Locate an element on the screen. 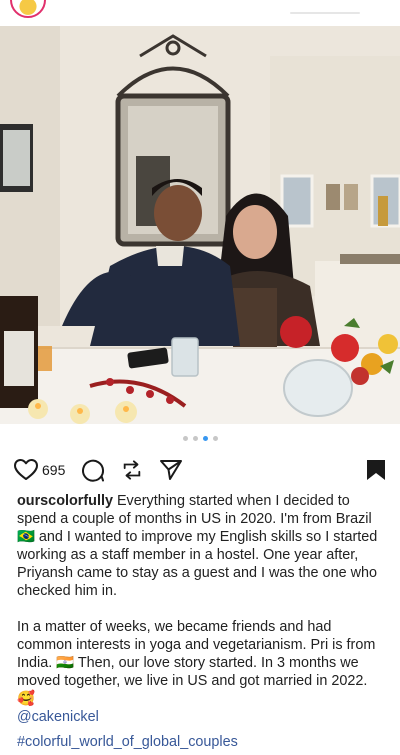 This screenshot has height=755, width=400. caption-username: ourscolorfully is located at coordinates (65, 501).